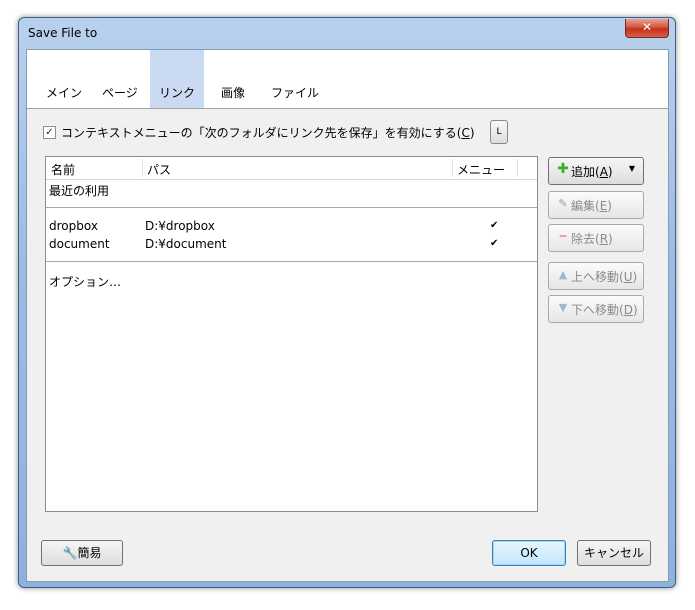 Image resolution: width=695 pixels, height=610 pixels. What do you see at coordinates (563, 203) in the screenshot?
I see `pencil-icon: ✎` at bounding box center [563, 203].